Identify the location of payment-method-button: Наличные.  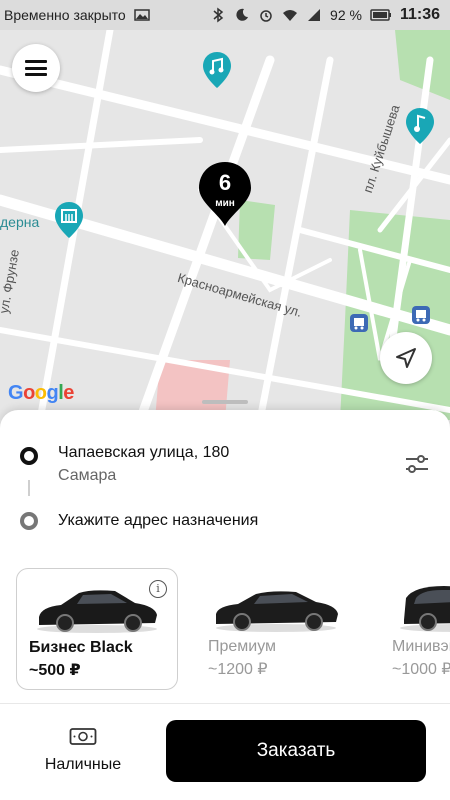
(83, 752).